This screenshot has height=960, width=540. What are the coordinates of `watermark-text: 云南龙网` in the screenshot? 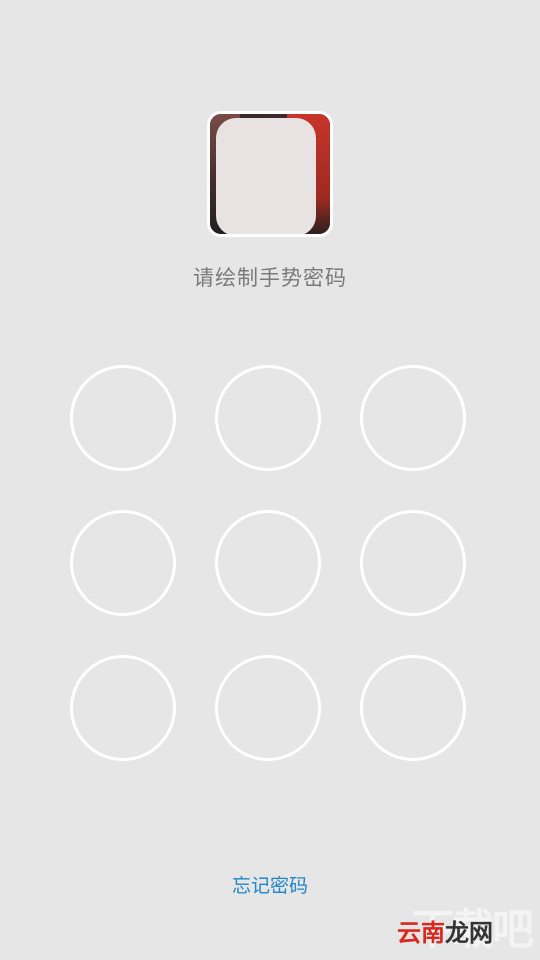 It's located at (445, 930).